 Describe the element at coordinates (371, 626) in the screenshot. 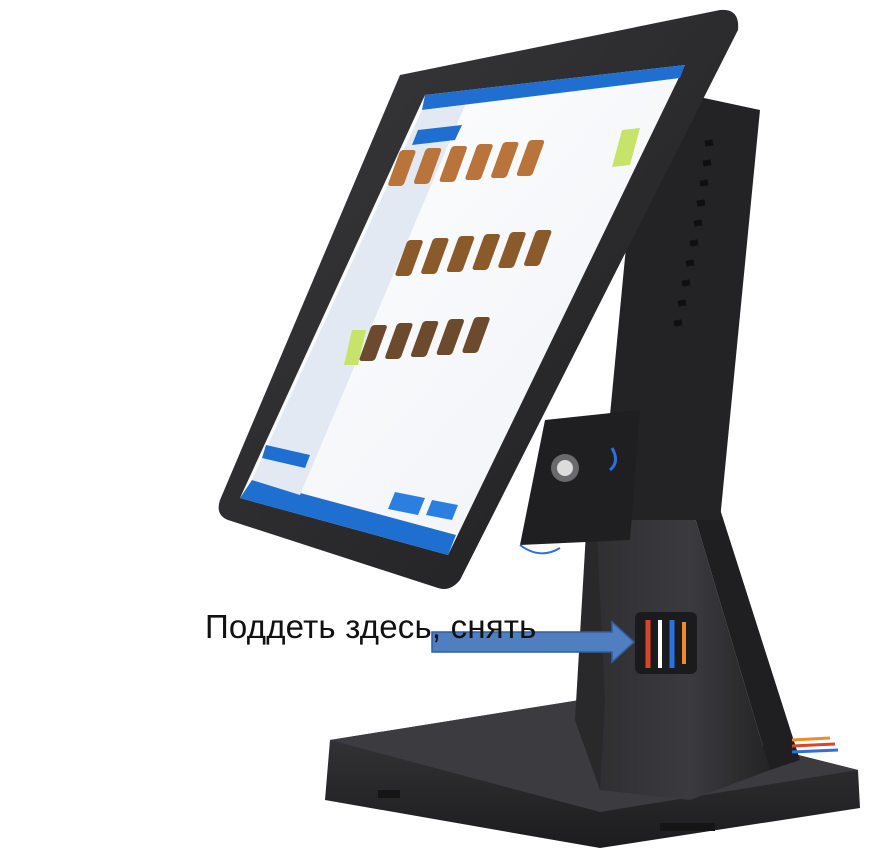

I see `instruction-caption: Поддеть здесь, снять` at that location.